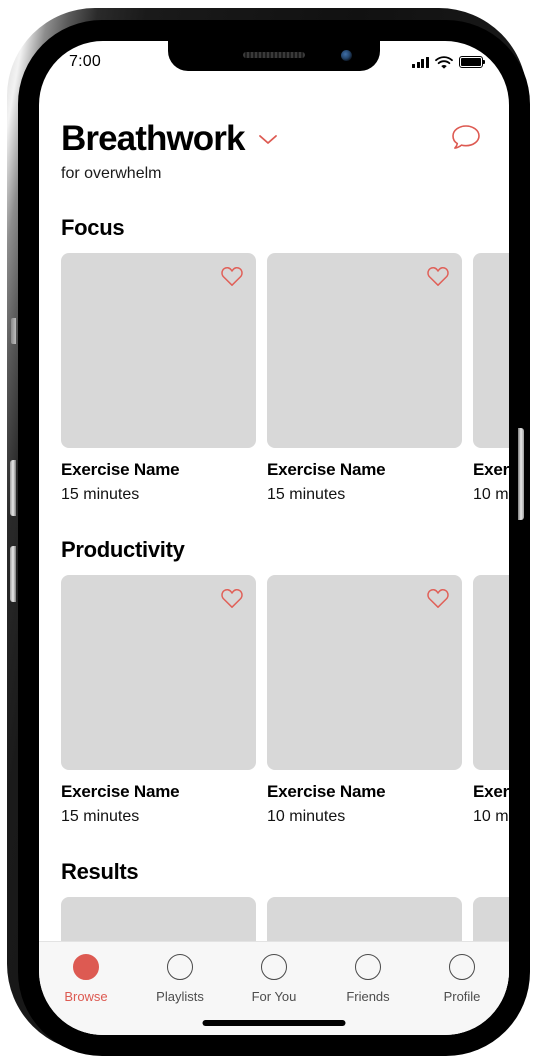  What do you see at coordinates (462, 996) in the screenshot?
I see `tab-label: Profile` at bounding box center [462, 996].